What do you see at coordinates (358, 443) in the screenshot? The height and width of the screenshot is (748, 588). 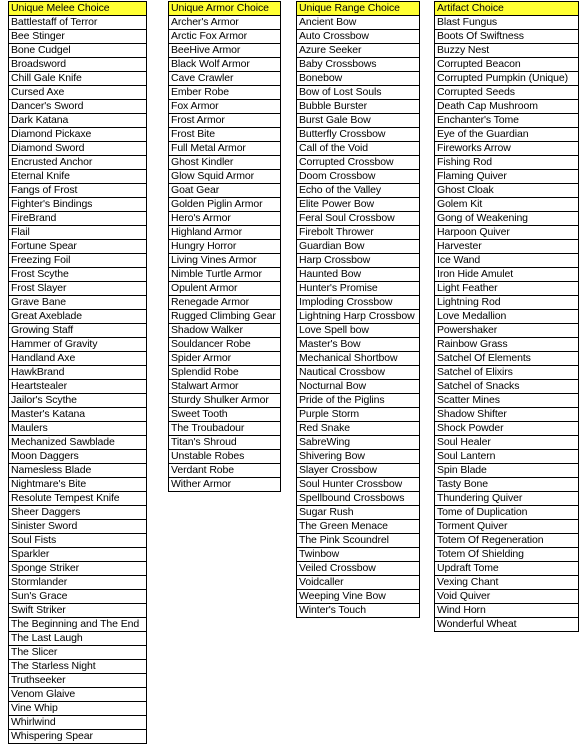 I see `list-item: SabreWing` at bounding box center [358, 443].